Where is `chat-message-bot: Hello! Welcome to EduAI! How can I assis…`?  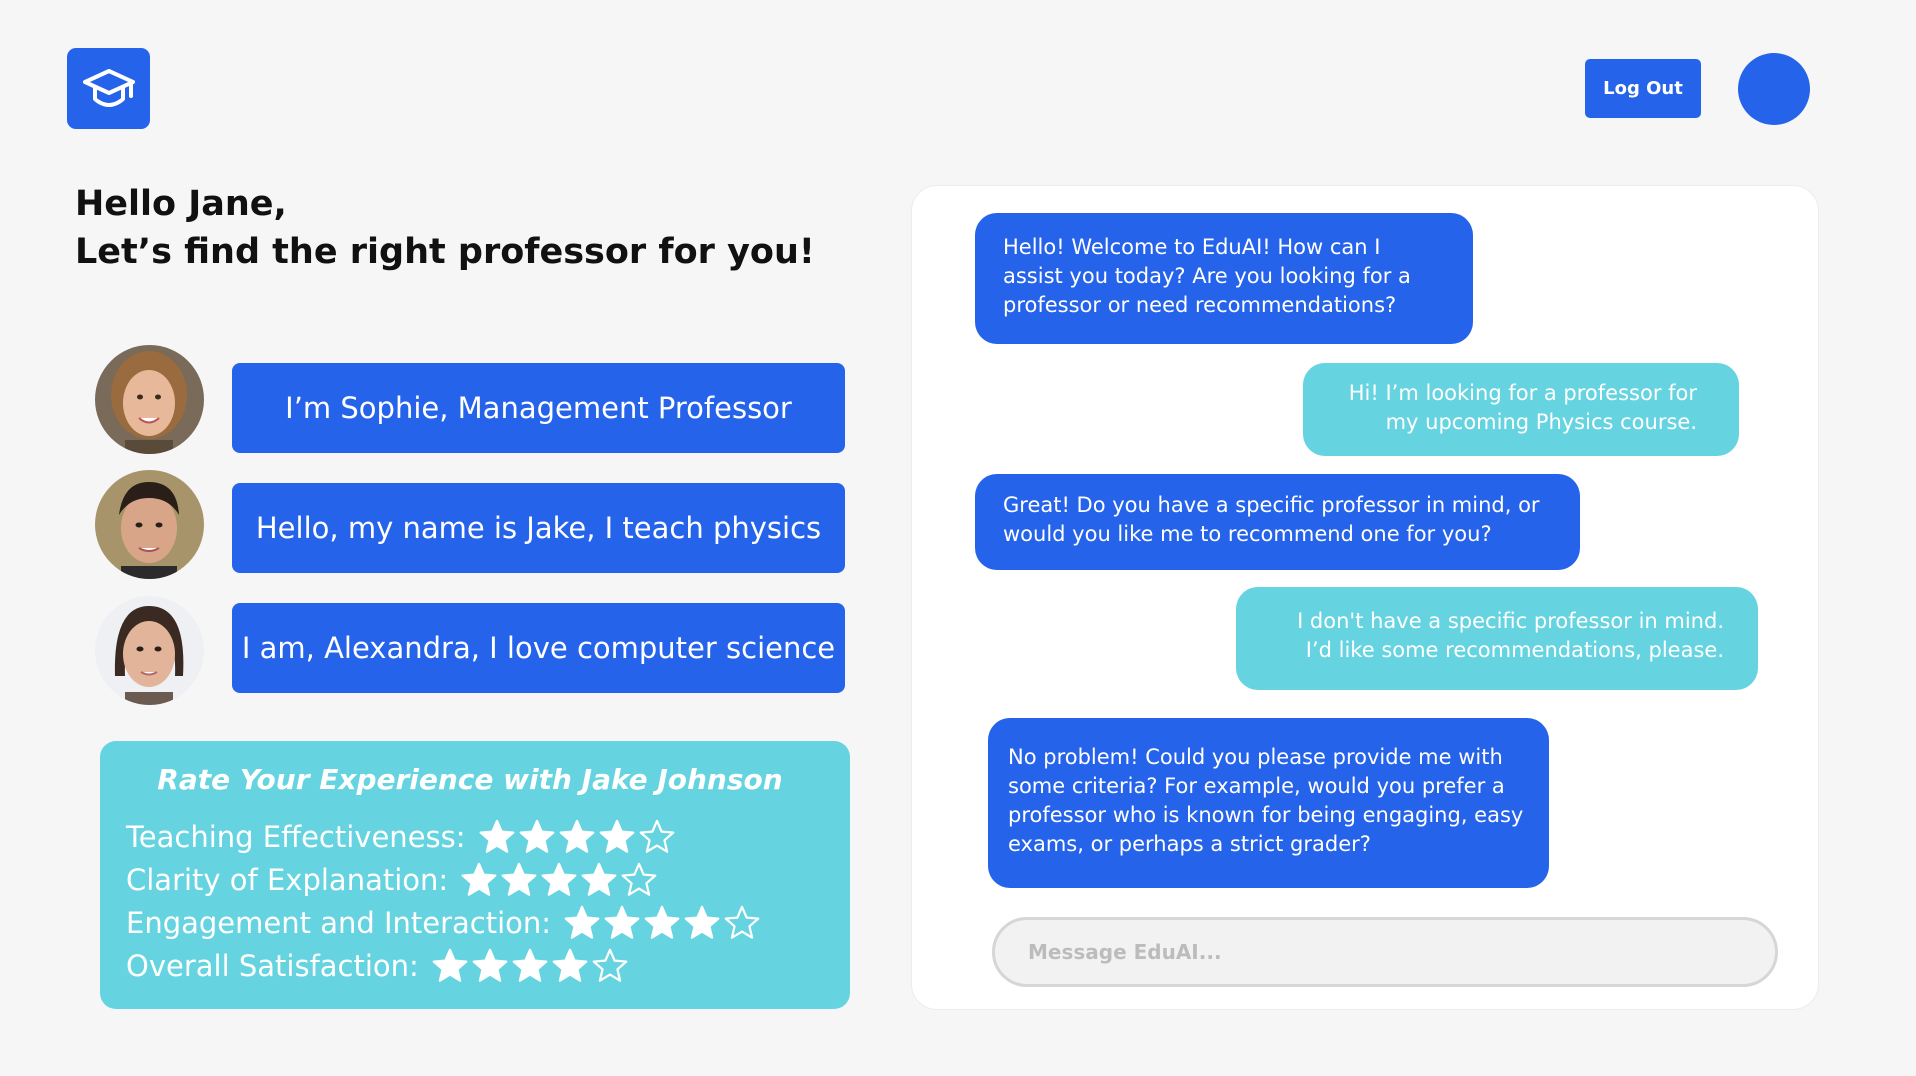 chat-message-bot: Hello! Welcome to EduAI! How can I assis… is located at coordinates (1224, 278).